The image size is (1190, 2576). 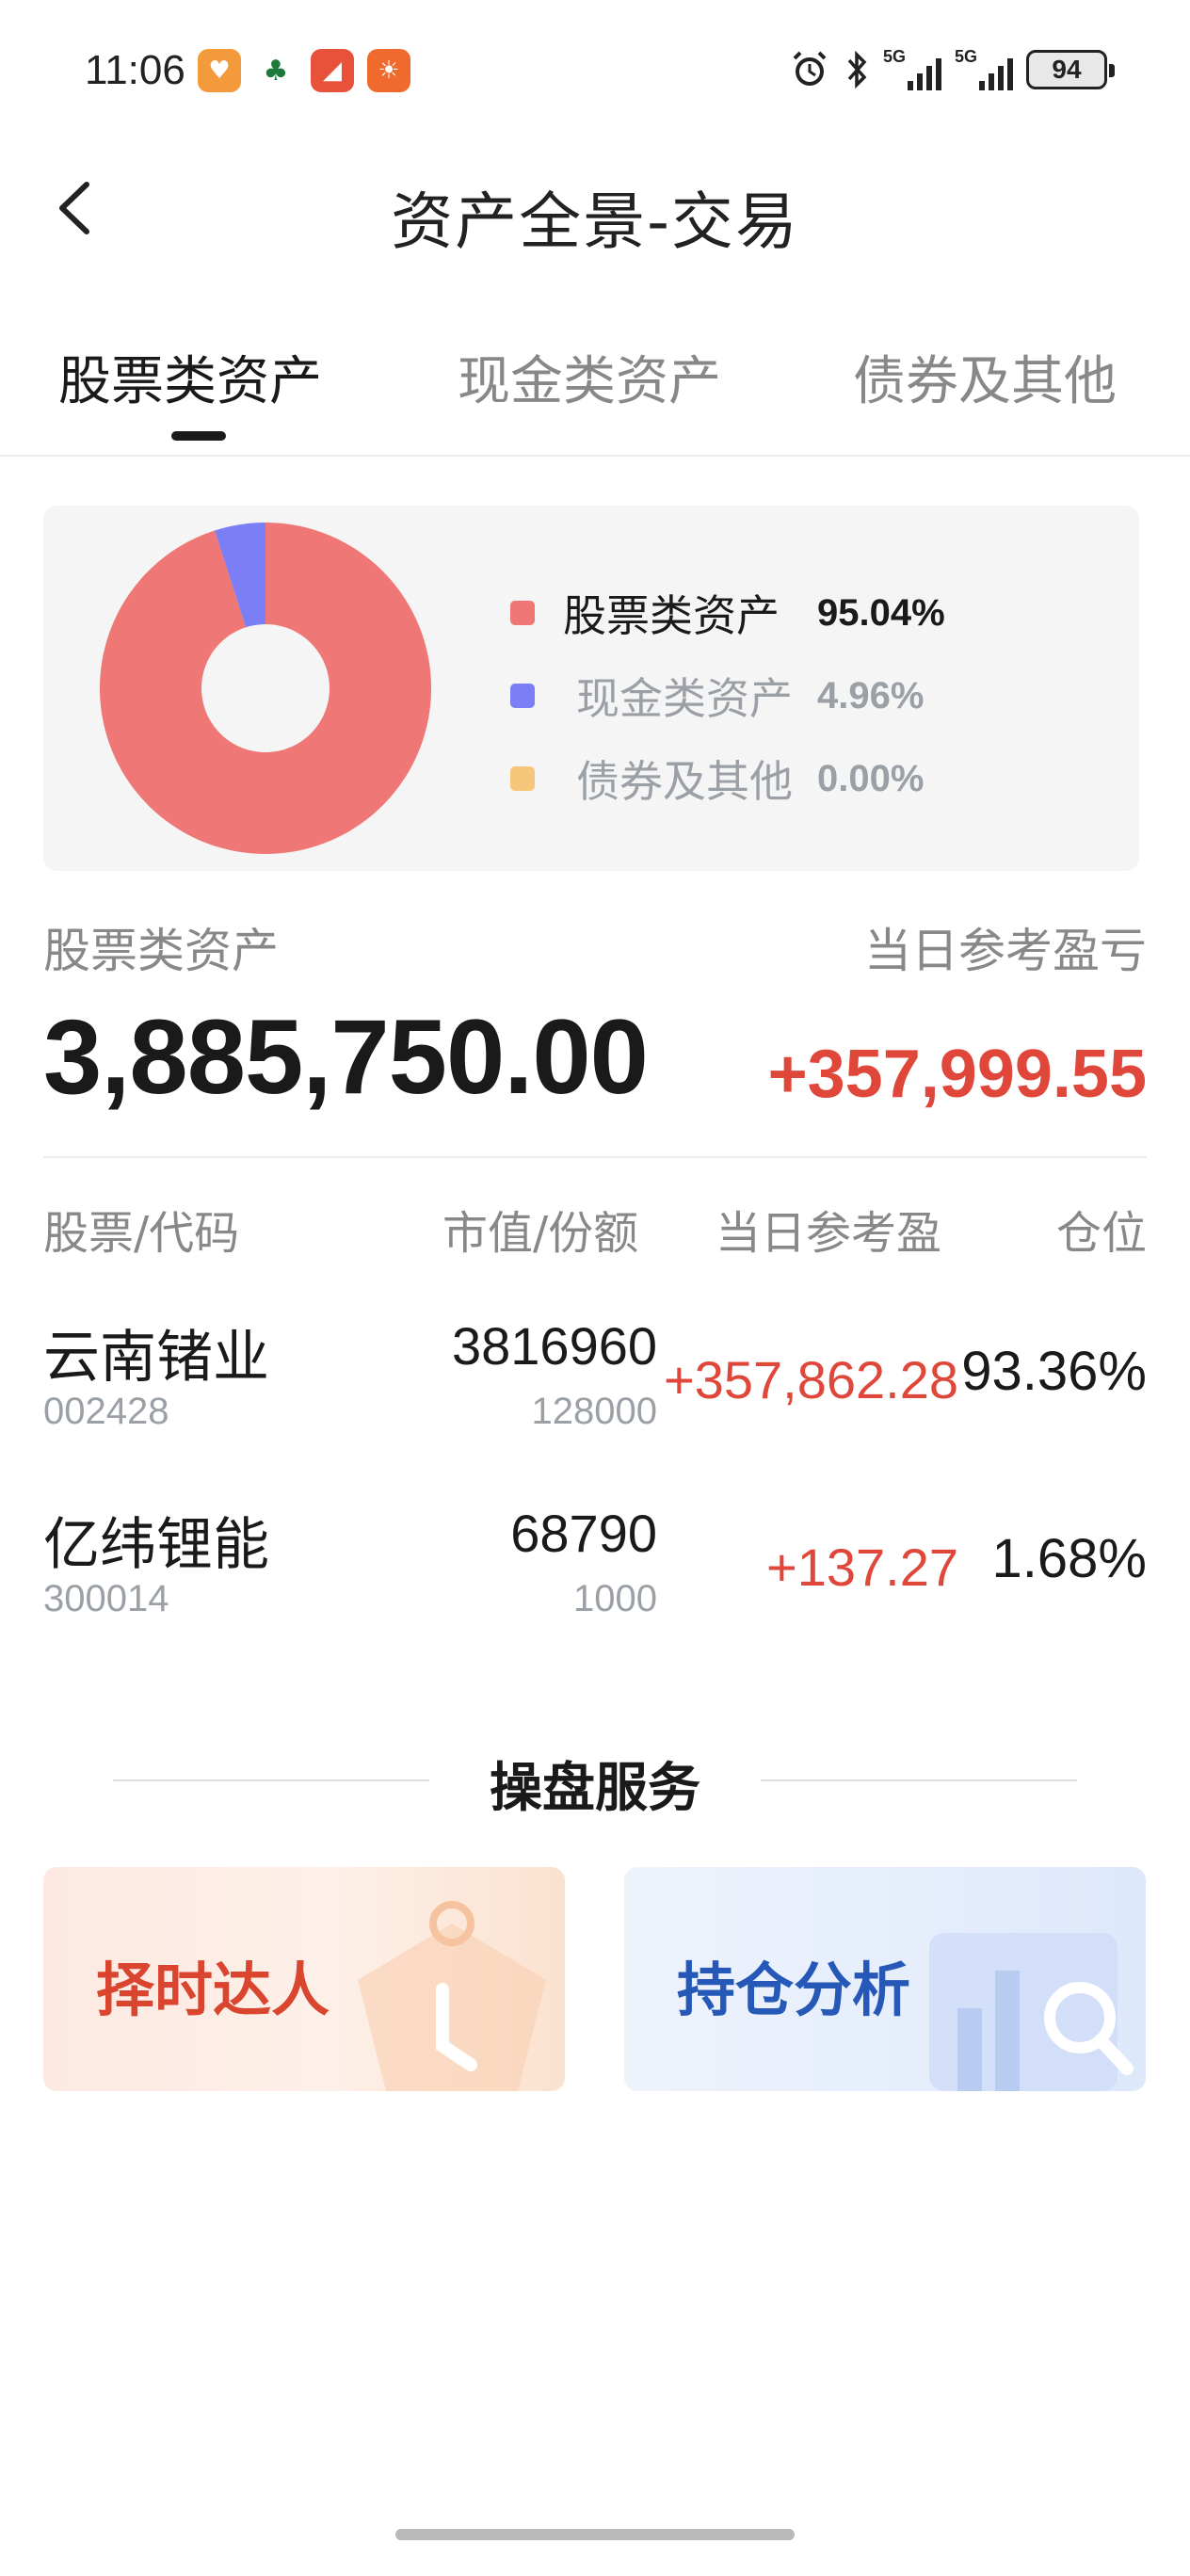 I want to click on legend-item: 债券及其他 0.00%, so click(x=727, y=778).